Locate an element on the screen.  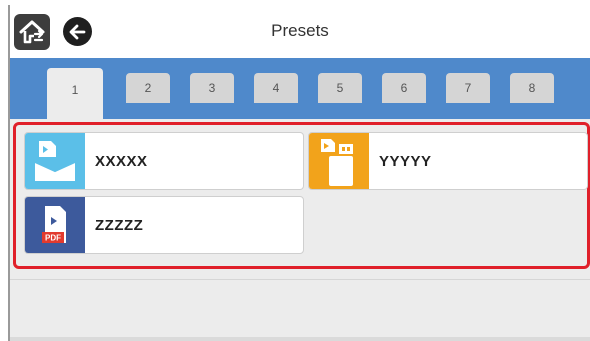
scan-to-email-icon is located at coordinates (55, 161).